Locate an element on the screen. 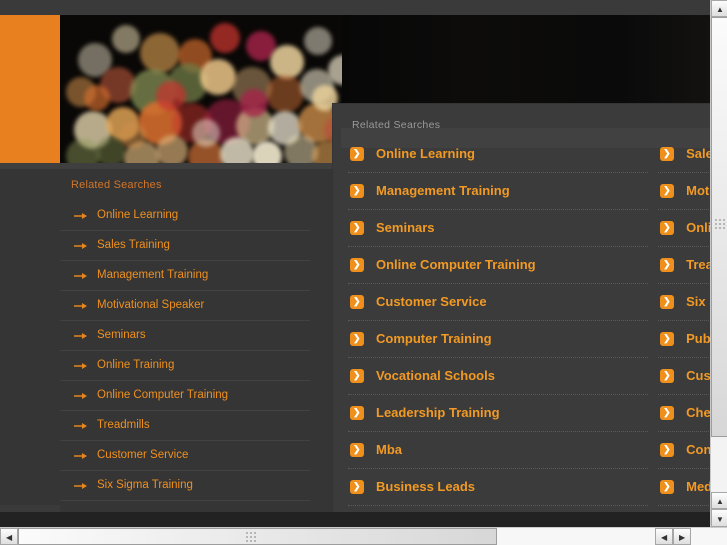 The height and width of the screenshot is (545, 727). overlay-left-item-1: Management Training is located at coordinates (498, 191).